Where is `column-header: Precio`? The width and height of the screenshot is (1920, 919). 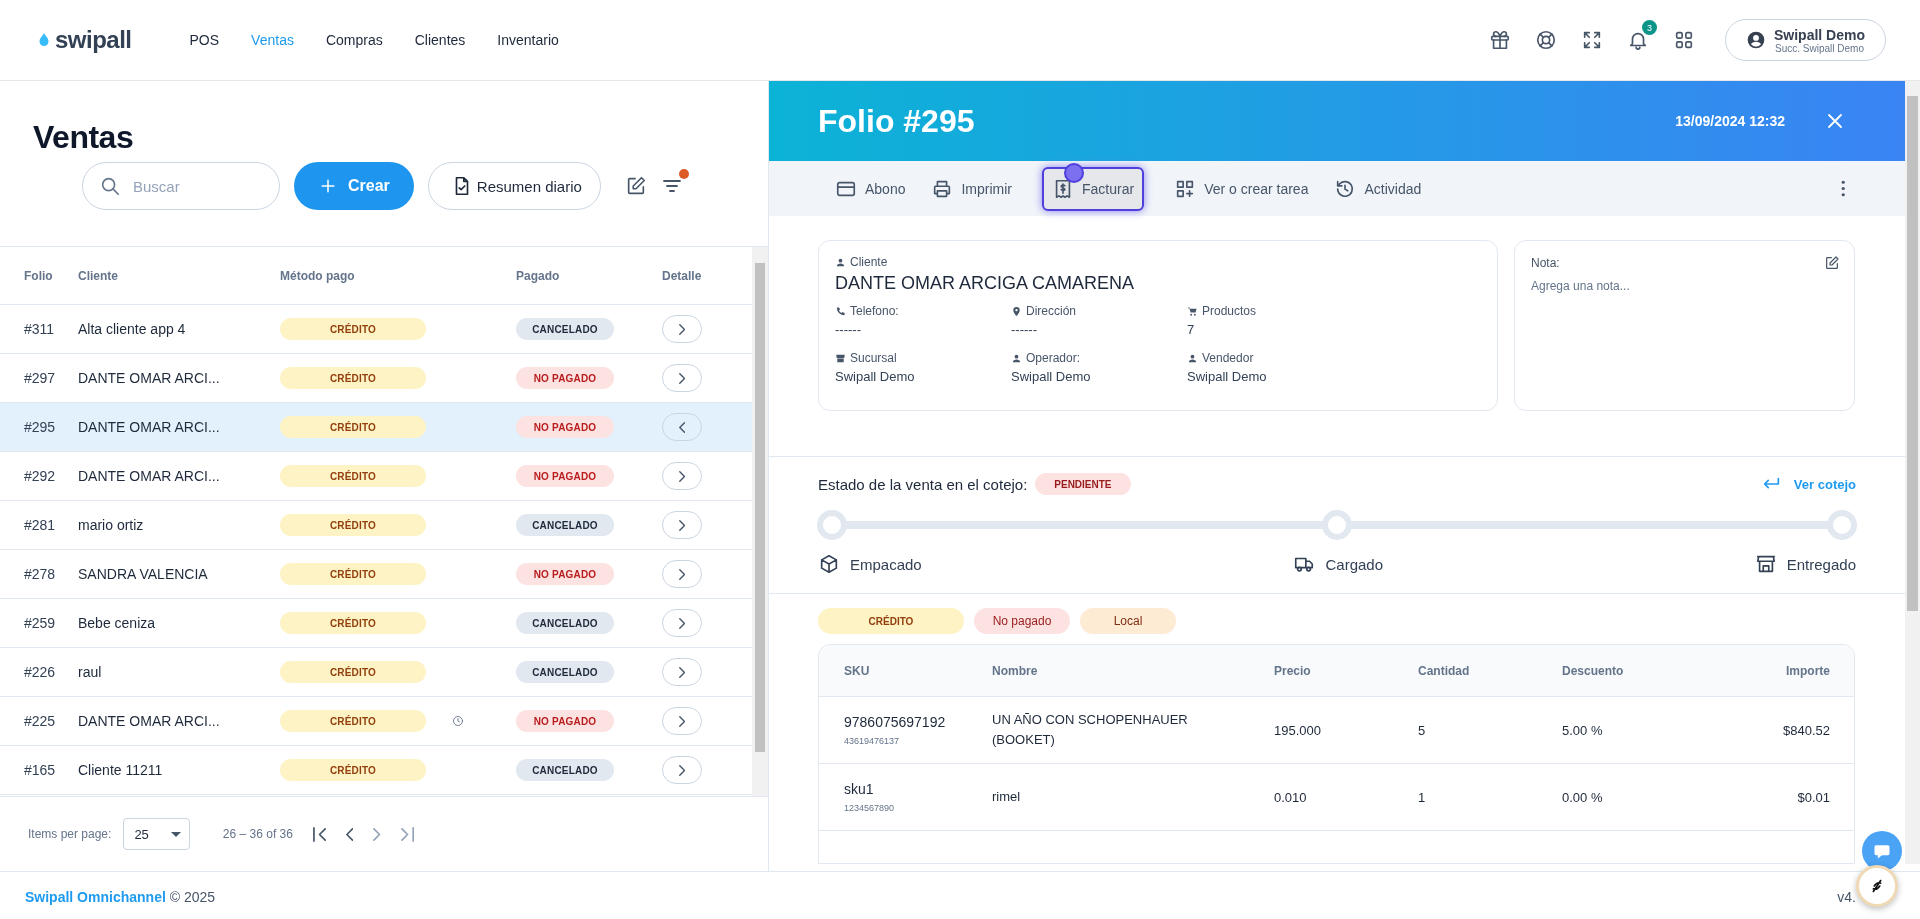 column-header: Precio is located at coordinates (1293, 670).